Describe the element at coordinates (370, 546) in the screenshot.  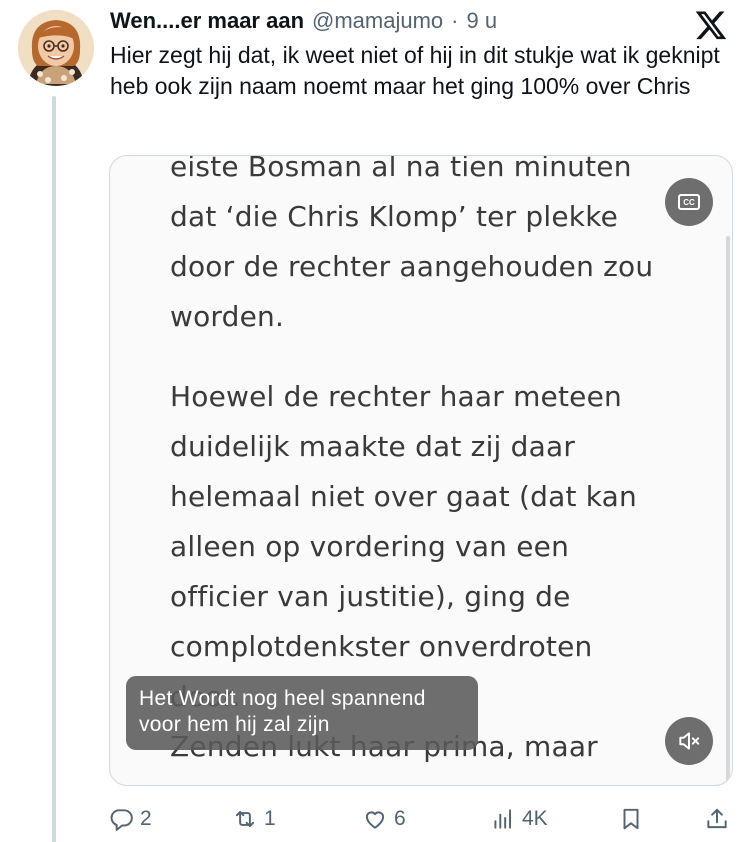
I see `article-line: alleen op vordering van een` at that location.